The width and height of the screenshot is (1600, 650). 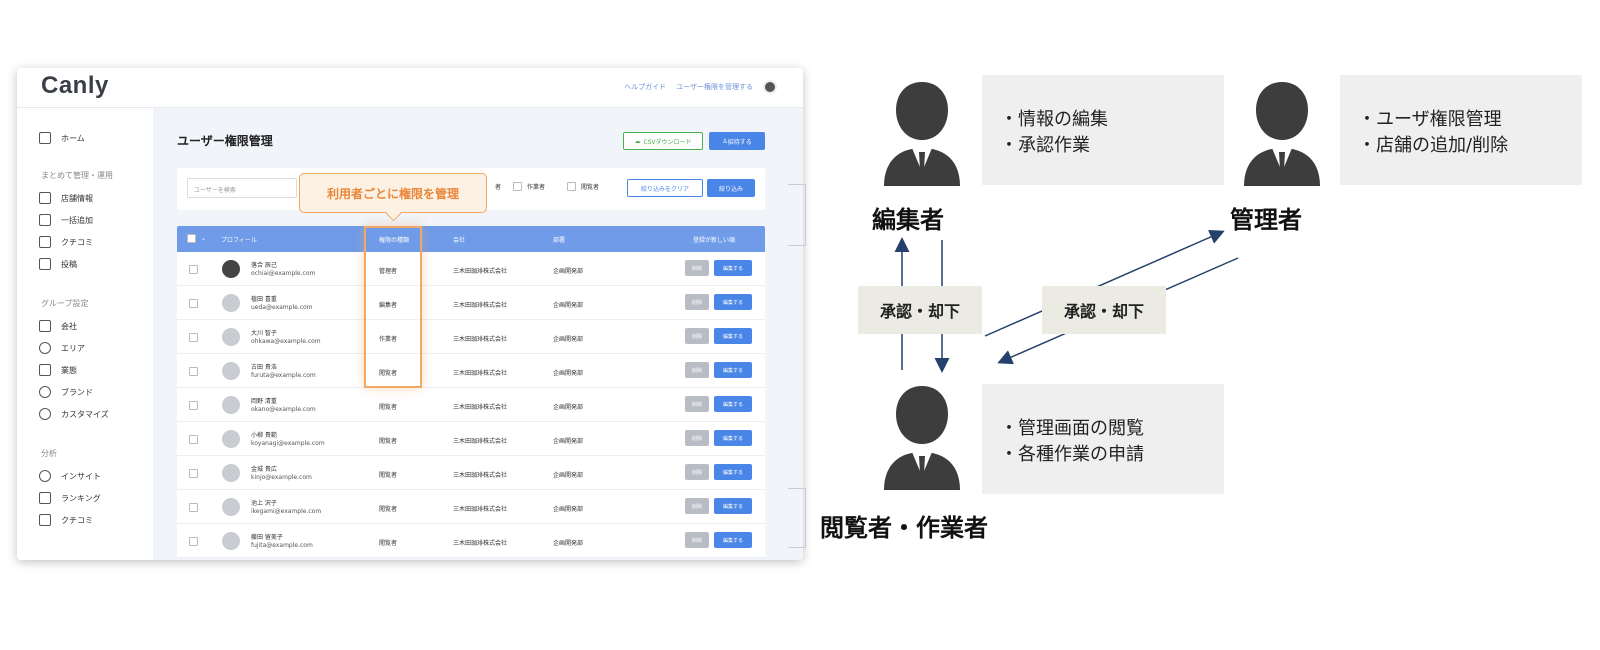 I want to click on app-logo: Canly, so click(x=75, y=85).